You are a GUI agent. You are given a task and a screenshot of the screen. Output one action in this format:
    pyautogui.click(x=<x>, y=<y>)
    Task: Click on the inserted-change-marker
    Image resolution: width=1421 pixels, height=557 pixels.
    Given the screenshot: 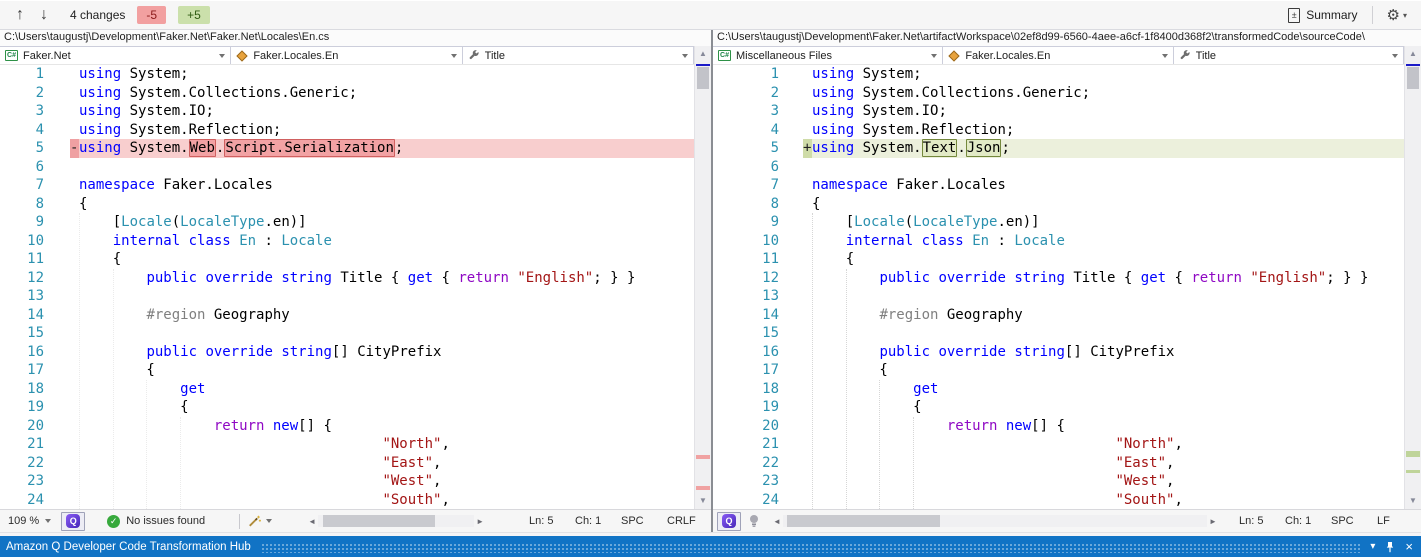 What is the action you would take?
    pyautogui.click(x=1413, y=454)
    